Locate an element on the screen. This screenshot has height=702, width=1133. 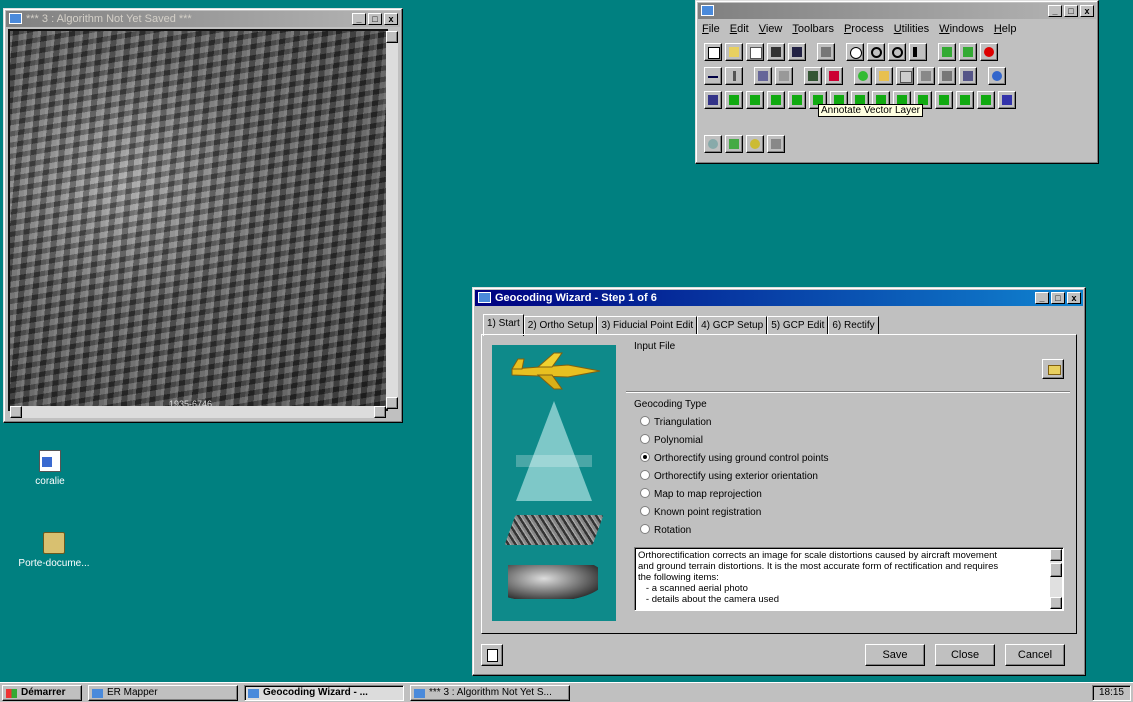
3d-view-icon is located at coordinates (713, 144).